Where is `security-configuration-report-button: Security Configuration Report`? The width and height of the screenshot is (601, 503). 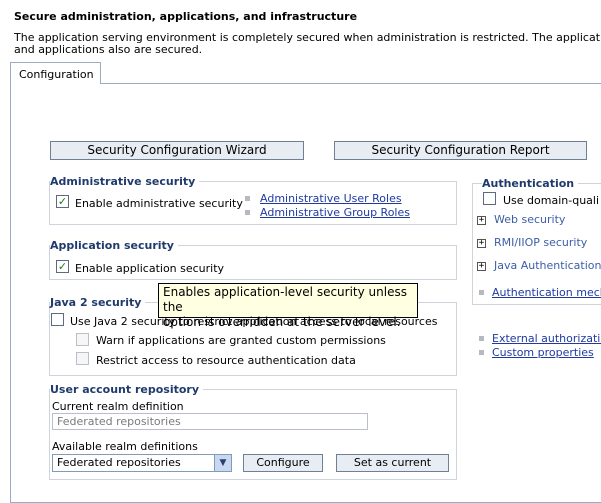 security-configuration-report-button: Security Configuration Report is located at coordinates (460, 150).